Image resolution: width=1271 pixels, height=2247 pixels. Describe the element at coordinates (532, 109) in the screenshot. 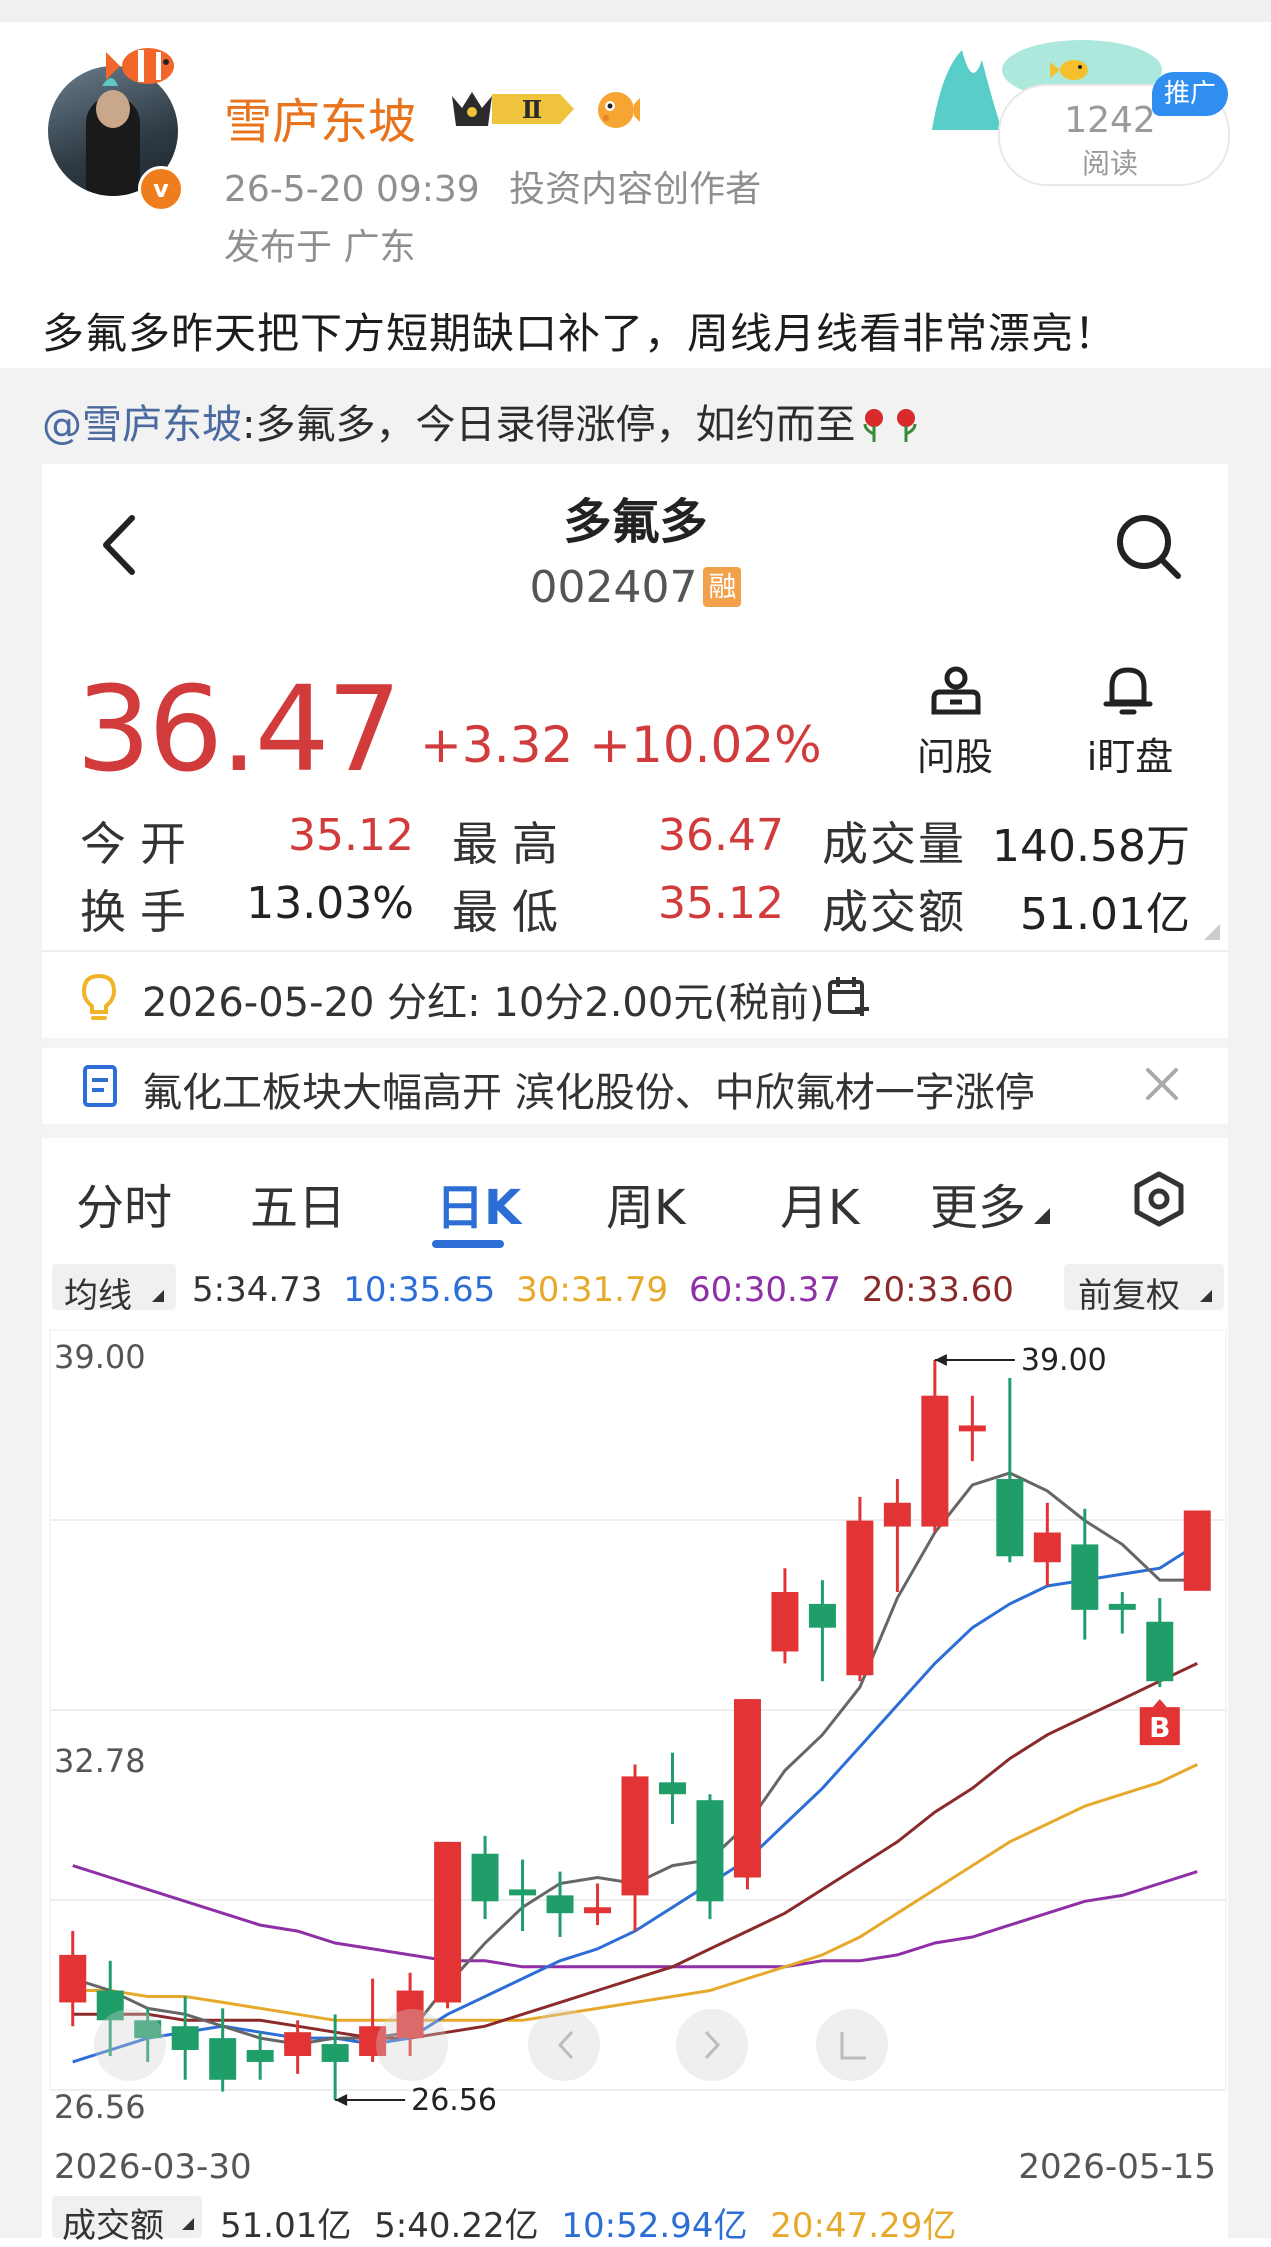

I see `level-text: Ⅱ` at that location.